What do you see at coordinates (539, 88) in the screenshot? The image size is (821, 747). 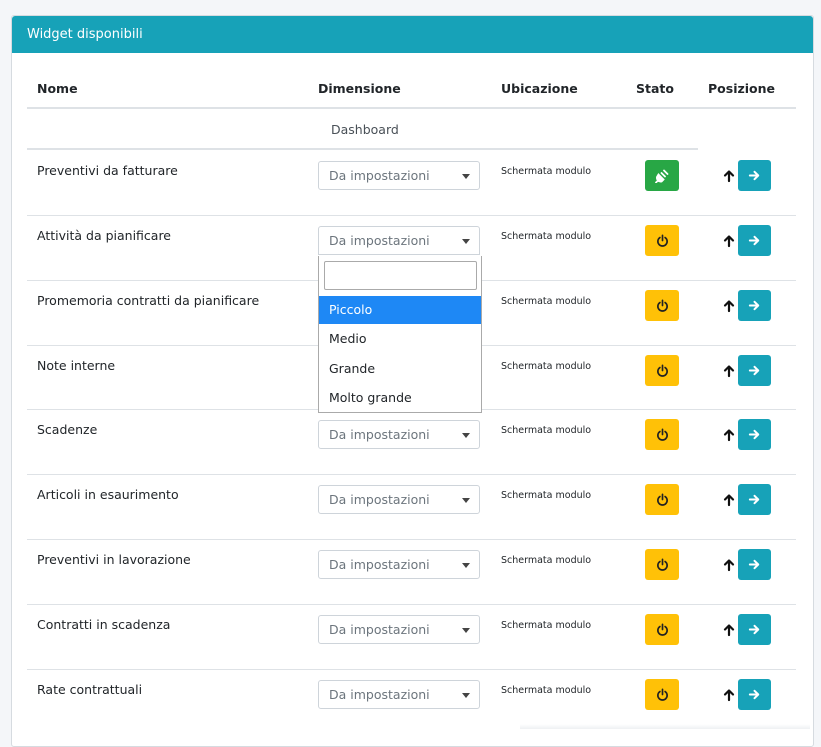 I see `header-location: Ubicazione` at bounding box center [539, 88].